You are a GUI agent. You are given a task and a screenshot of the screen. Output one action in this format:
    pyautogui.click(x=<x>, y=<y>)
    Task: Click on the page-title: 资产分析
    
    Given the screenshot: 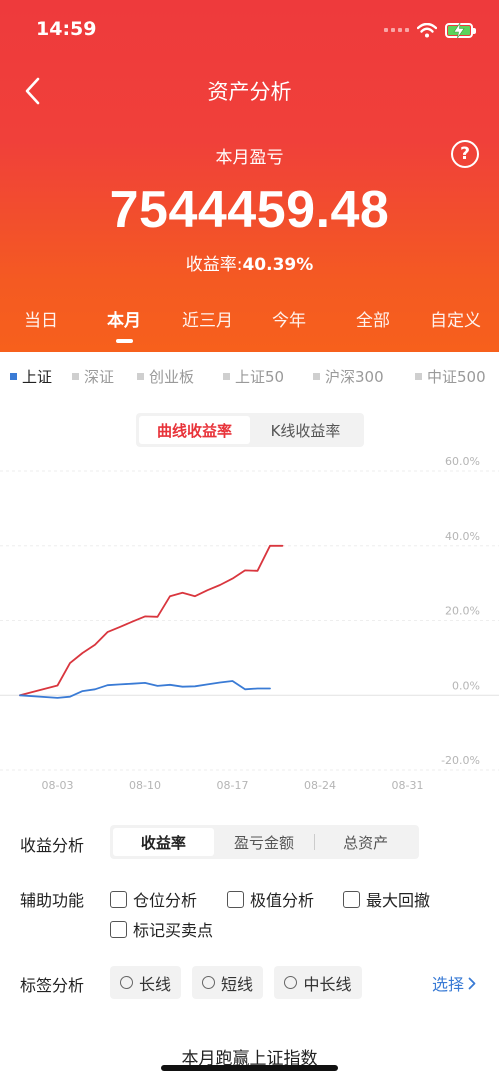 What is the action you would take?
    pyautogui.click(x=249, y=92)
    